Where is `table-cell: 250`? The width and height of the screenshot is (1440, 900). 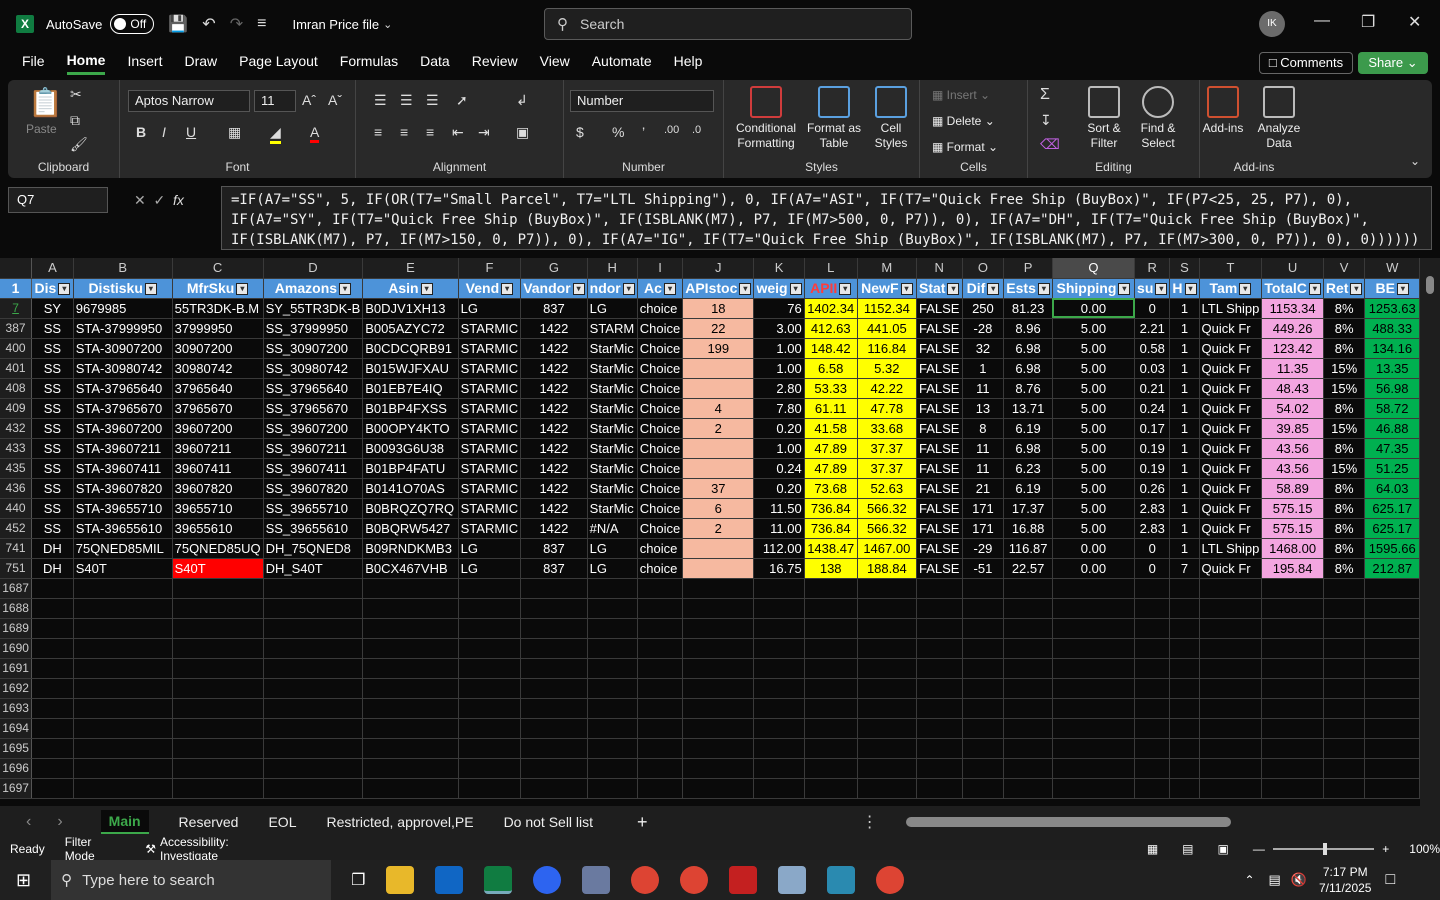
table-cell: 250 is located at coordinates (983, 308).